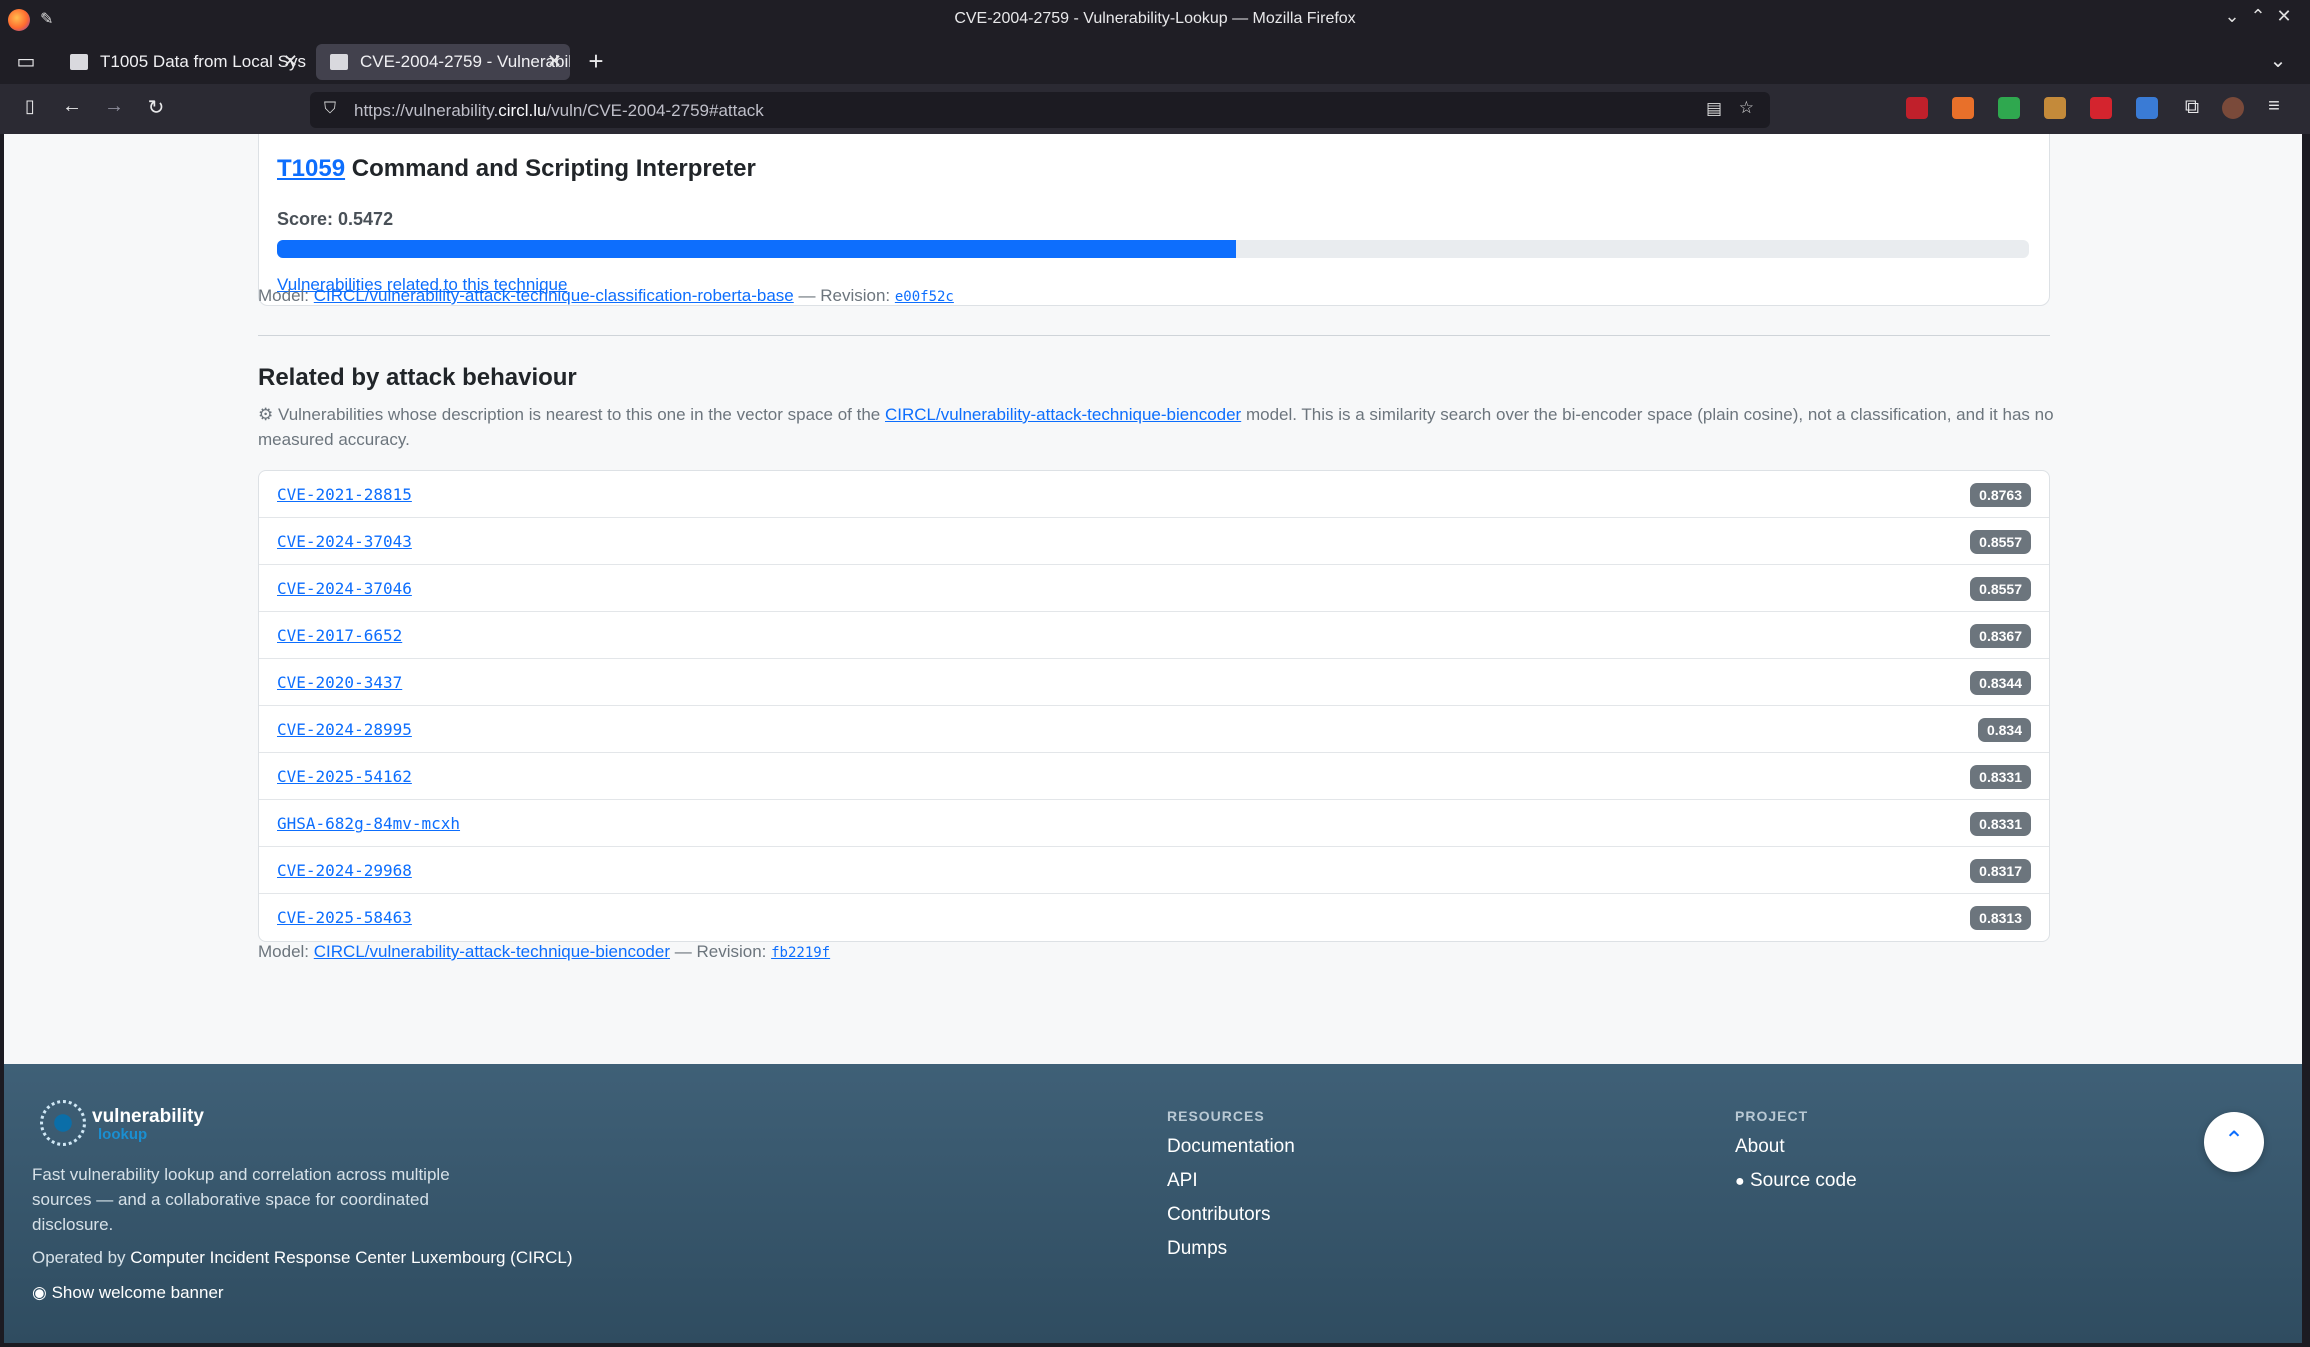  What do you see at coordinates (1917, 108) in the screenshot?
I see `ublock-icon` at bounding box center [1917, 108].